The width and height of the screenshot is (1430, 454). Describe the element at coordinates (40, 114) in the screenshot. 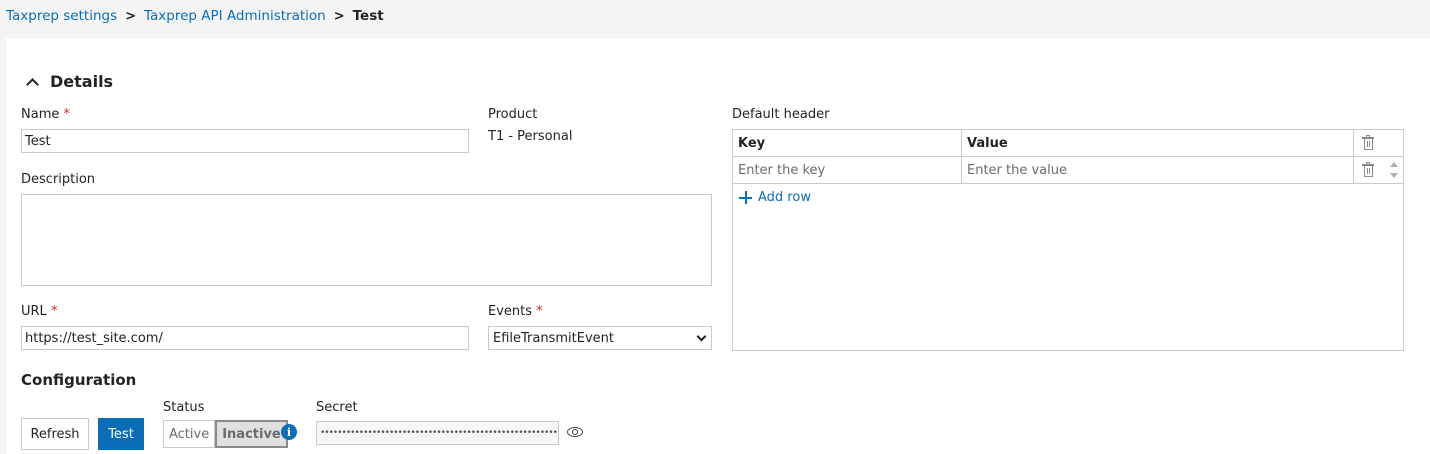

I see `name-label-text: Name` at that location.